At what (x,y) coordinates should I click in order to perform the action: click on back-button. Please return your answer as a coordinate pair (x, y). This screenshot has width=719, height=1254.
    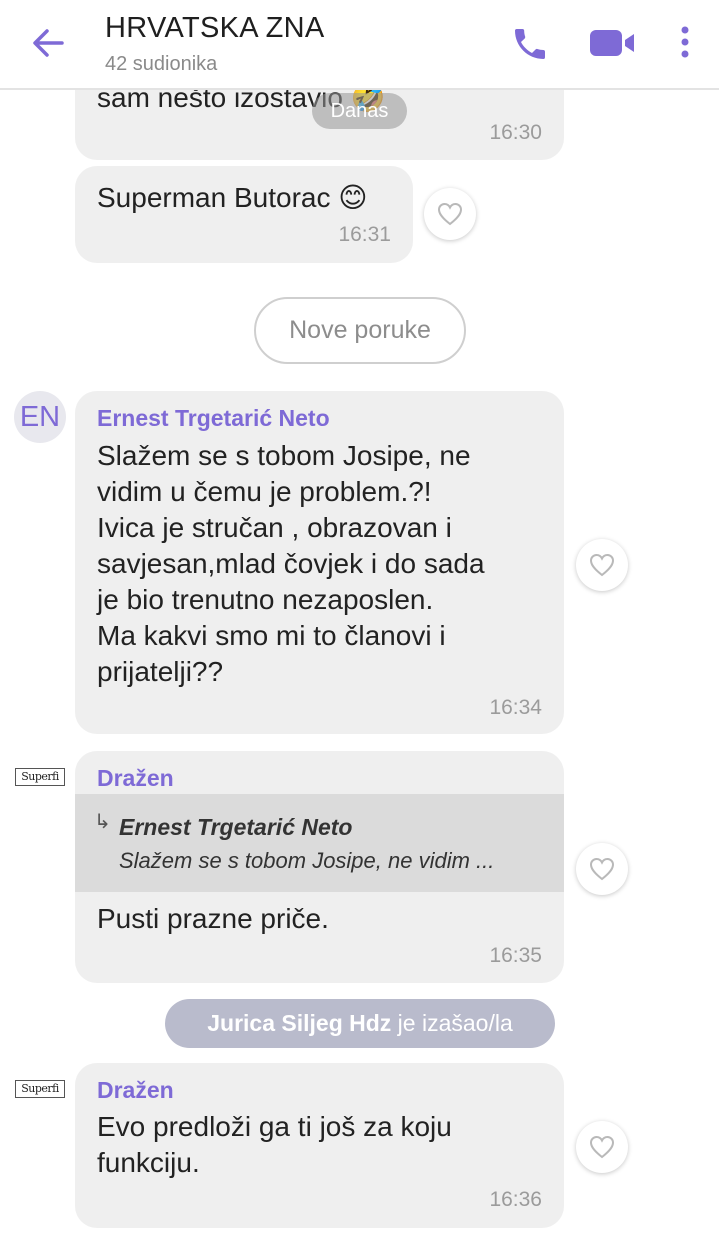
    Looking at the image, I should click on (49, 43).